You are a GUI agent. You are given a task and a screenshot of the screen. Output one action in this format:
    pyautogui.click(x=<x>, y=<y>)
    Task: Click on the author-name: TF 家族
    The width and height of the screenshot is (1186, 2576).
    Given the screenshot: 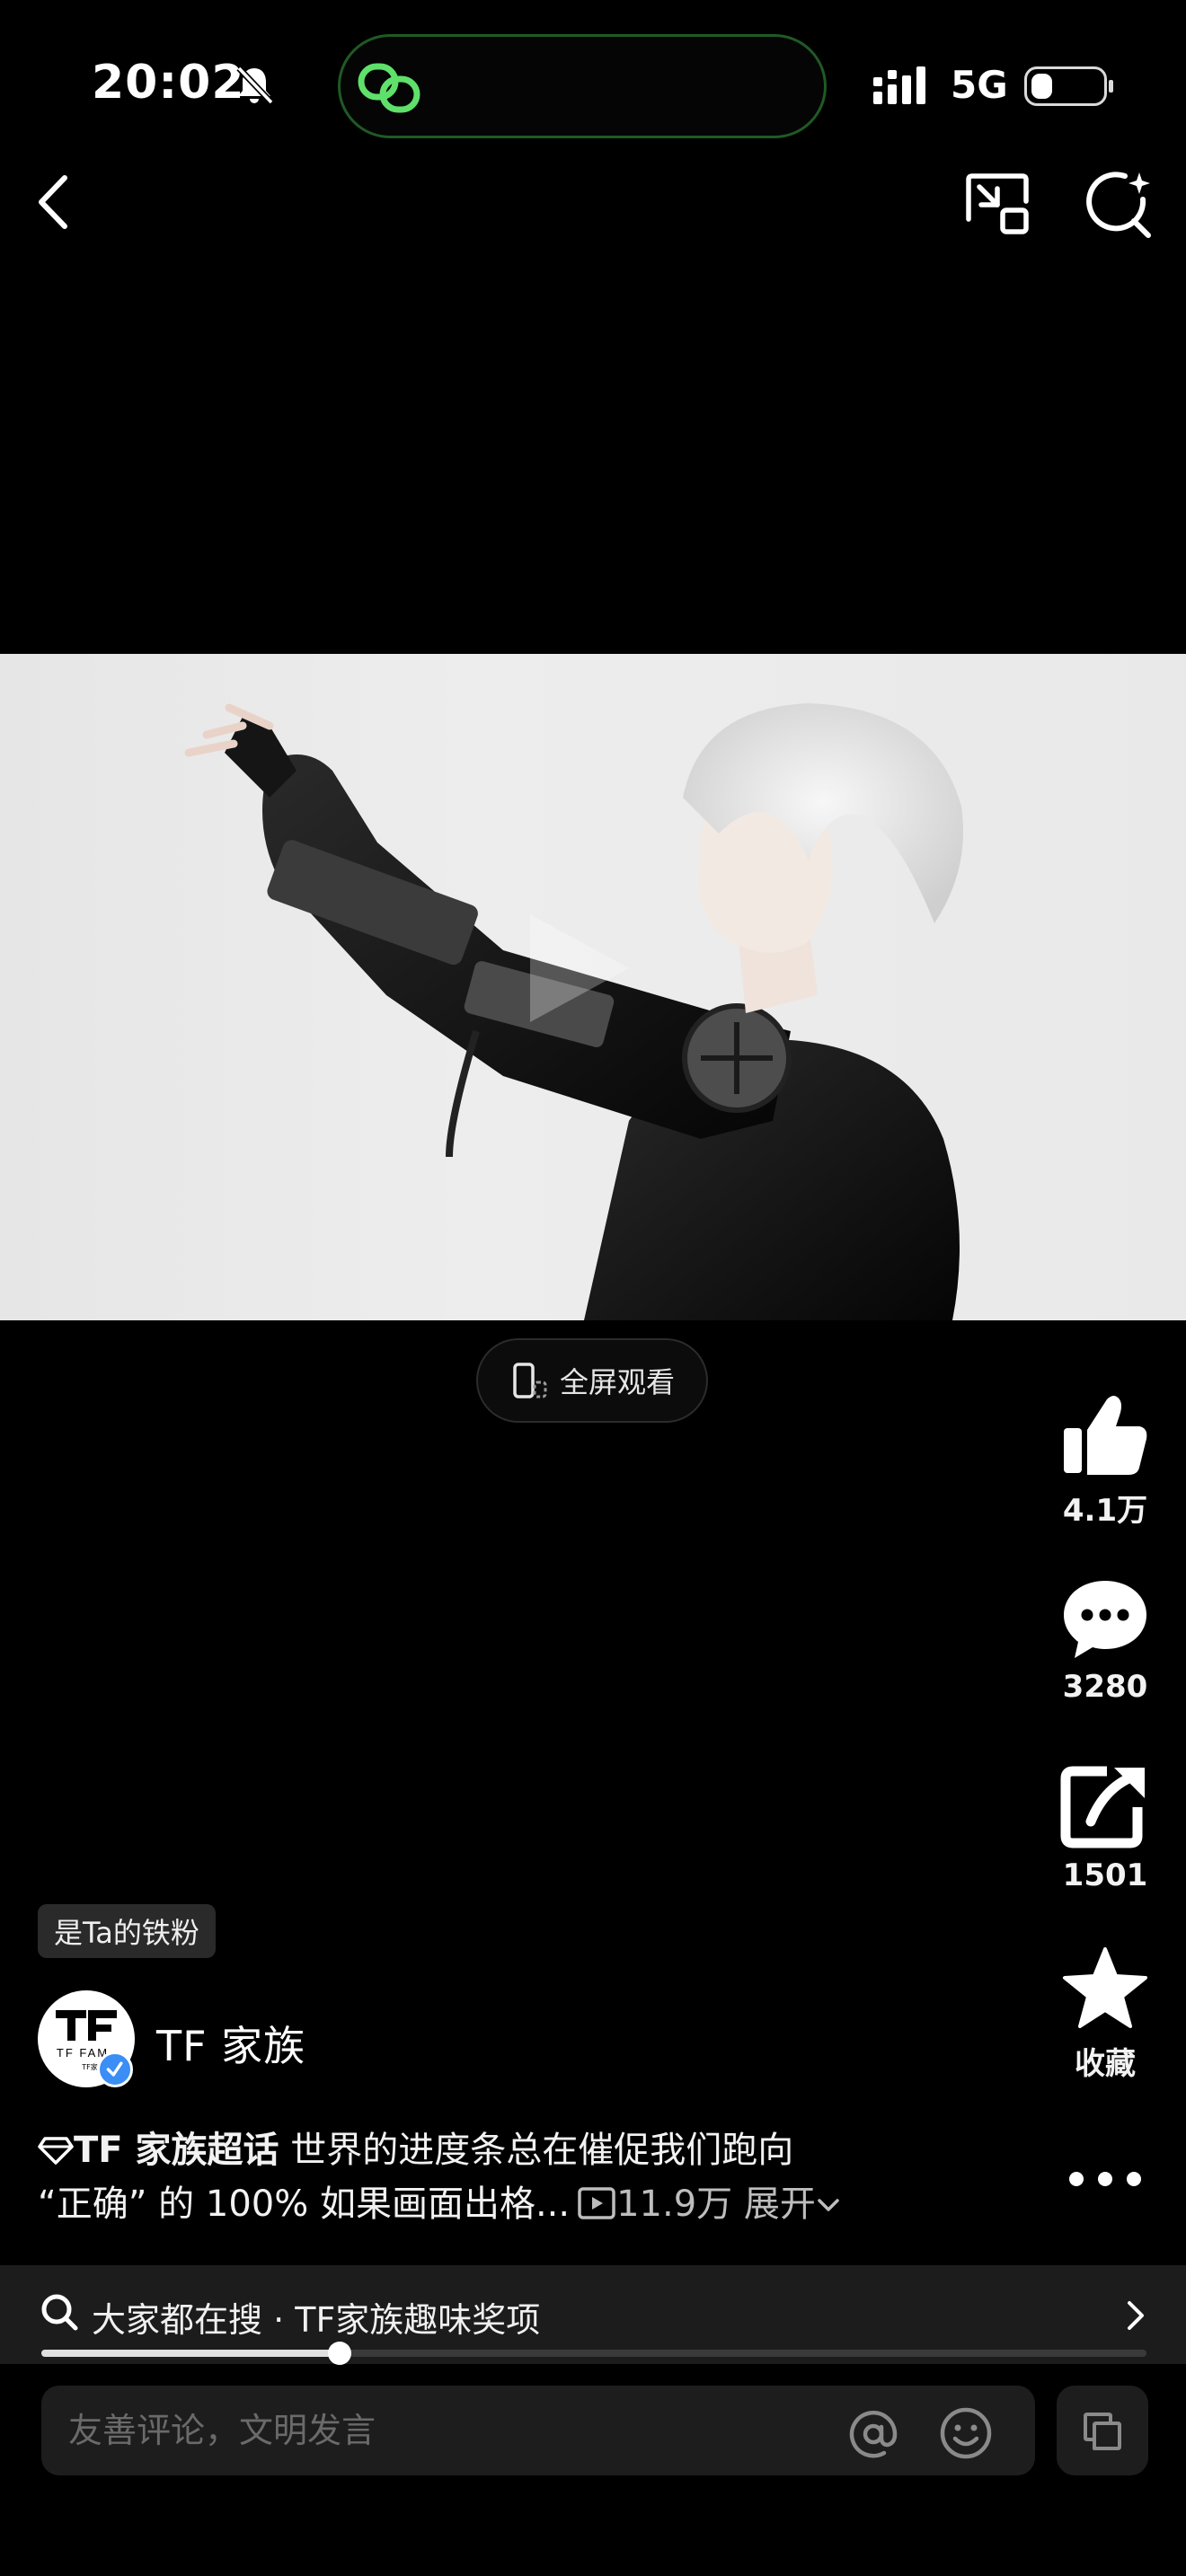 What is the action you would take?
    pyautogui.click(x=230, y=2043)
    